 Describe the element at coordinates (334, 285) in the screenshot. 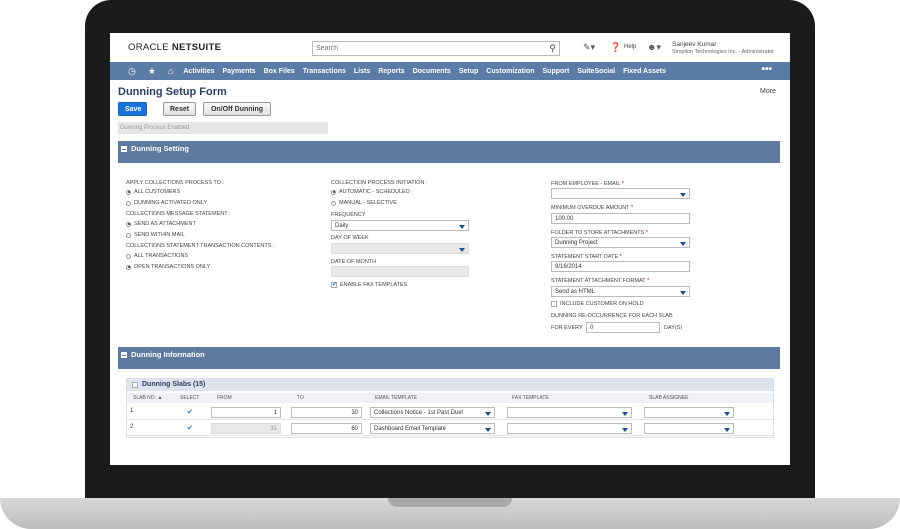

I see `checkbox-icon: ✔` at that location.